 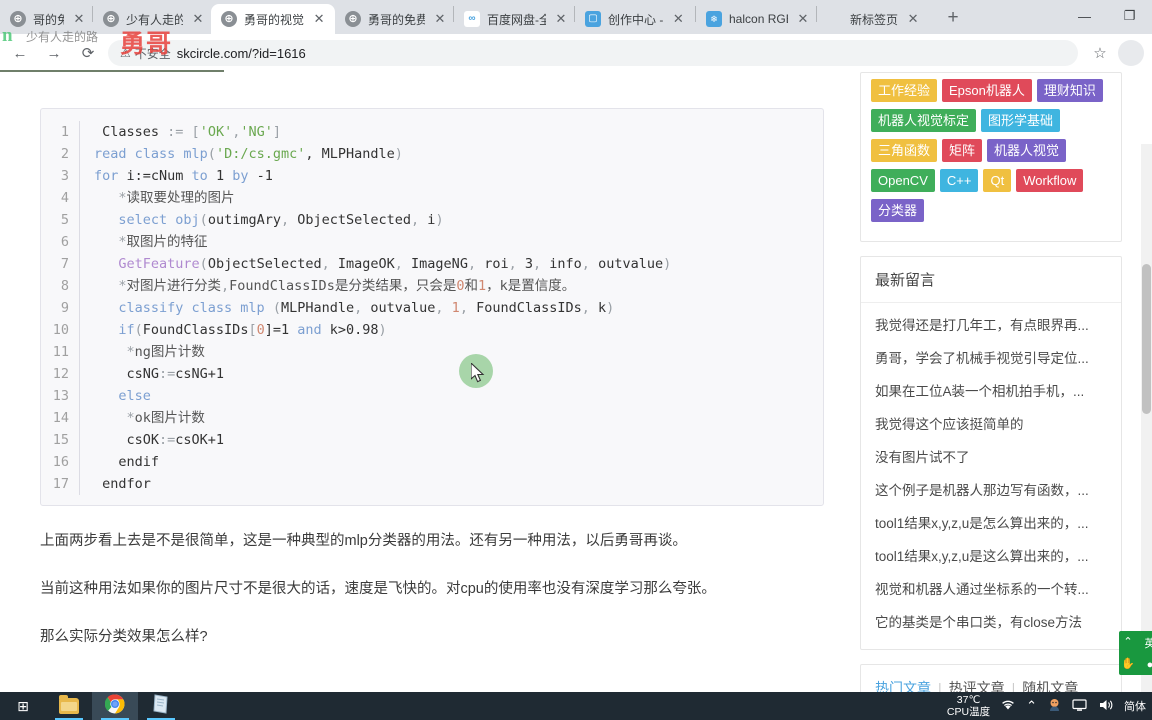 I want to click on code-token: csOK+1, so click(x=200, y=440).